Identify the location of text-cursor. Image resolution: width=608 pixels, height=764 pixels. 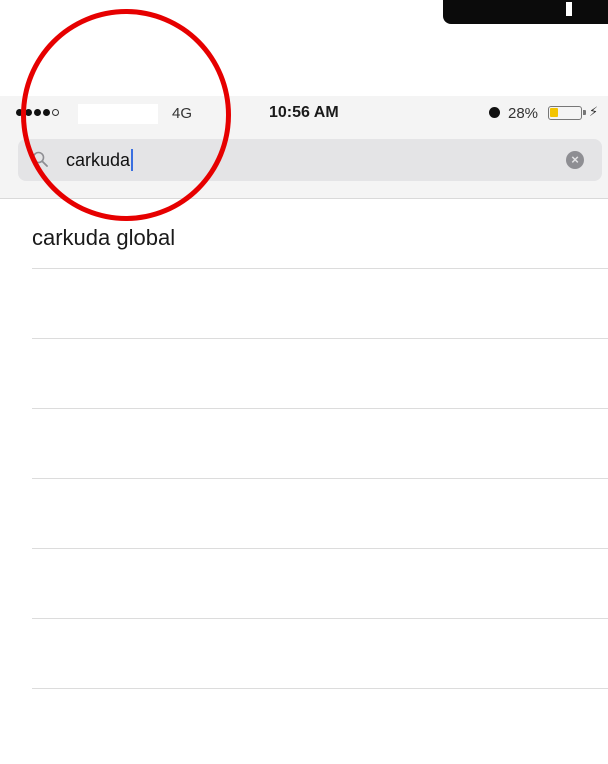
(132, 160).